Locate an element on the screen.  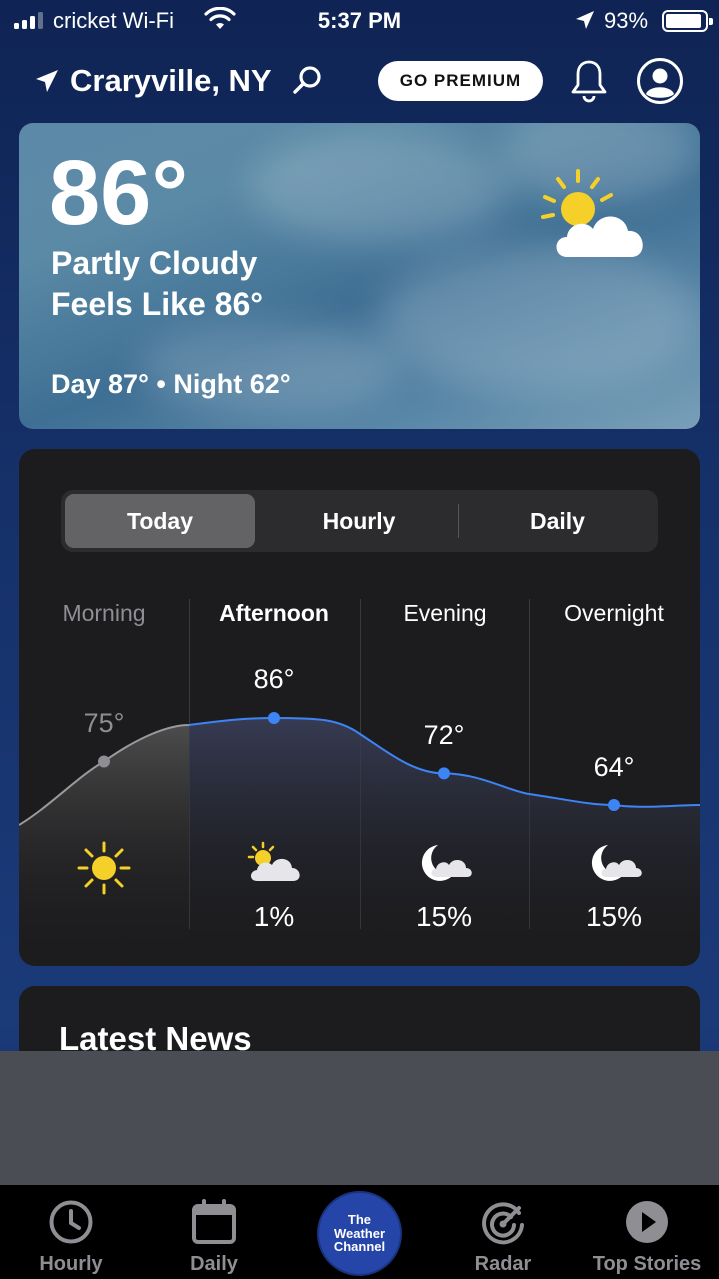
battery-icon is located at coordinates (687, 21).